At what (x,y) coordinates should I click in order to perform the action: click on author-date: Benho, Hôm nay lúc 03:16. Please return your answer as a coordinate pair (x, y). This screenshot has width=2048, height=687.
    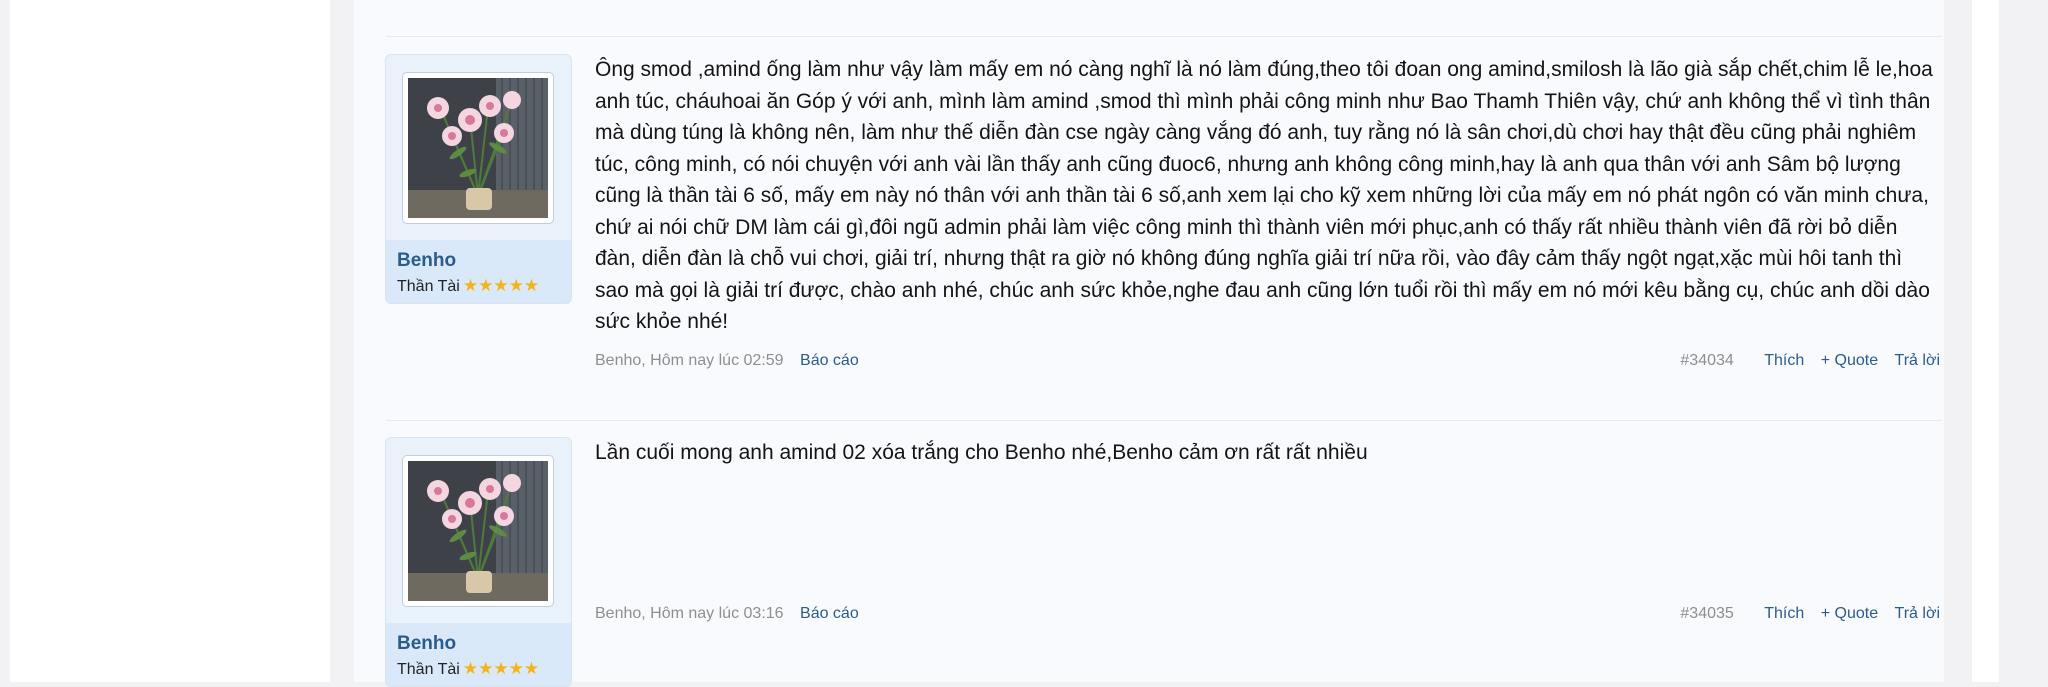
    Looking at the image, I should click on (689, 613).